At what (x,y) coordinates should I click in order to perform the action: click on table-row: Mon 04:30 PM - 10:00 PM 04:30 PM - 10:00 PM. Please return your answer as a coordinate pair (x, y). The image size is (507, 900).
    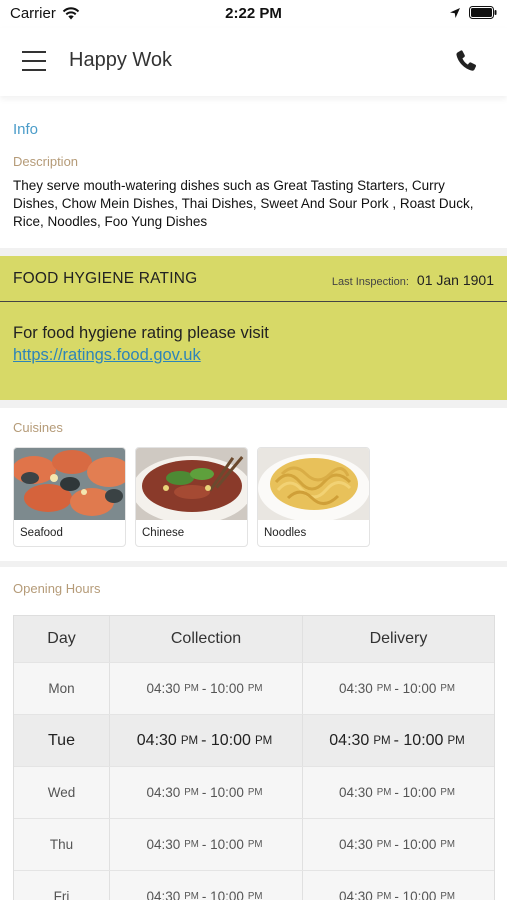
    Looking at the image, I should click on (254, 689).